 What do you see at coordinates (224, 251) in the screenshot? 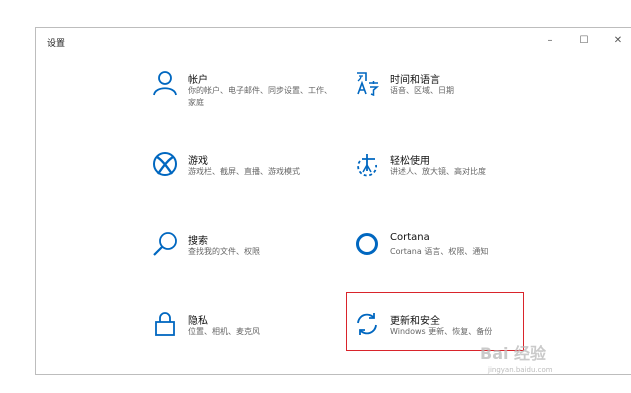
I see `tile-desc: 查找我的文件、权限` at bounding box center [224, 251].